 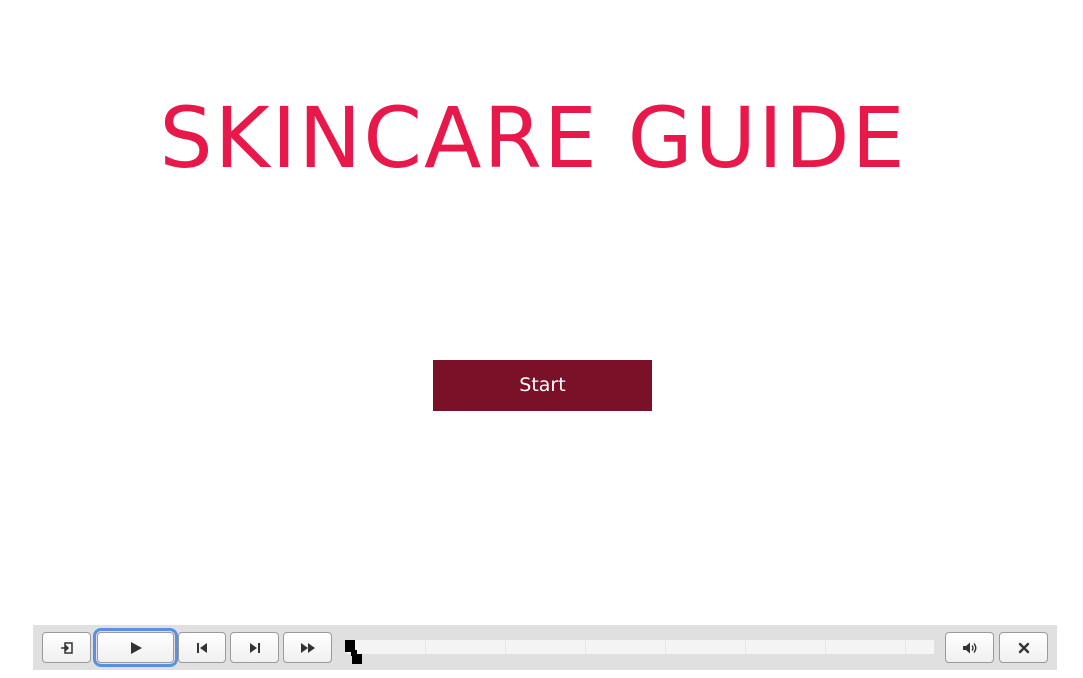 What do you see at coordinates (640, 647) in the screenshot?
I see `progress-track` at bounding box center [640, 647].